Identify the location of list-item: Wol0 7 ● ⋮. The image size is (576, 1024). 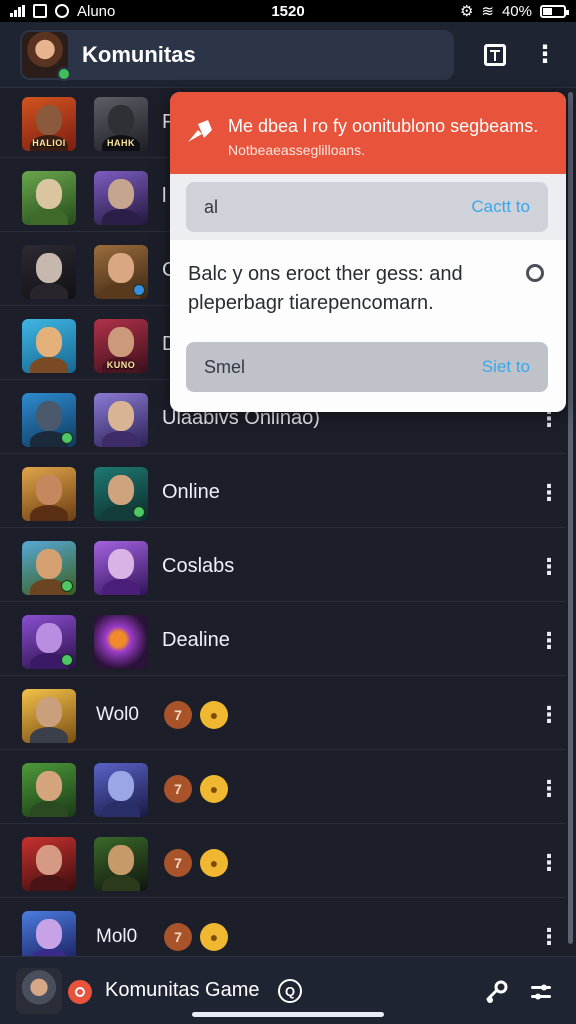
(283, 715).